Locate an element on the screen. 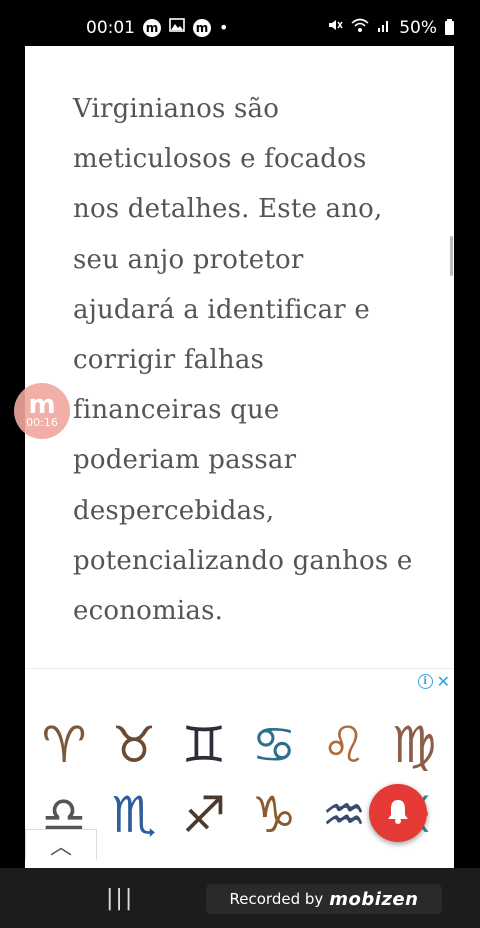  battery-icon is located at coordinates (449, 26).